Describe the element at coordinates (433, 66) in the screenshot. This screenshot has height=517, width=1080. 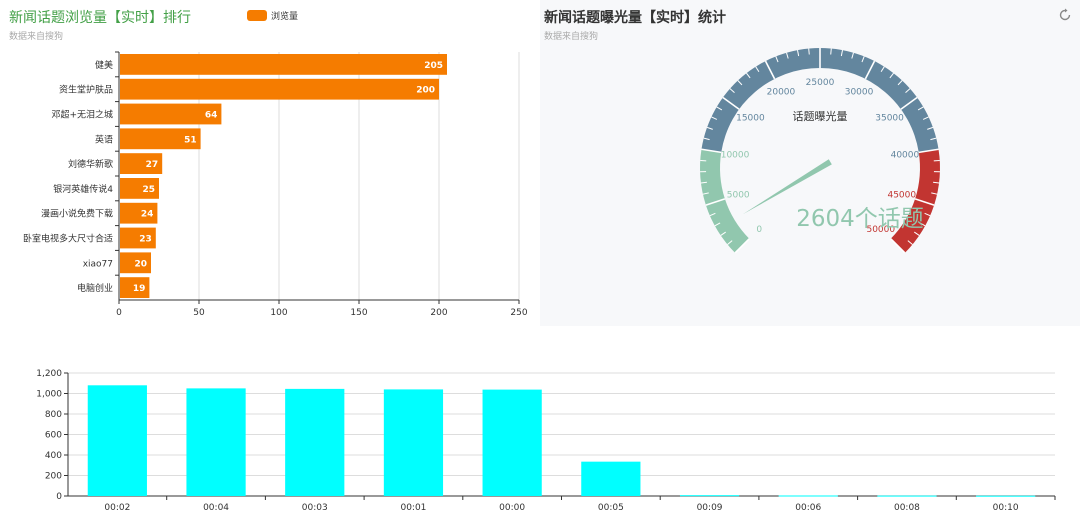
I see `bar-value-label: 205` at that location.